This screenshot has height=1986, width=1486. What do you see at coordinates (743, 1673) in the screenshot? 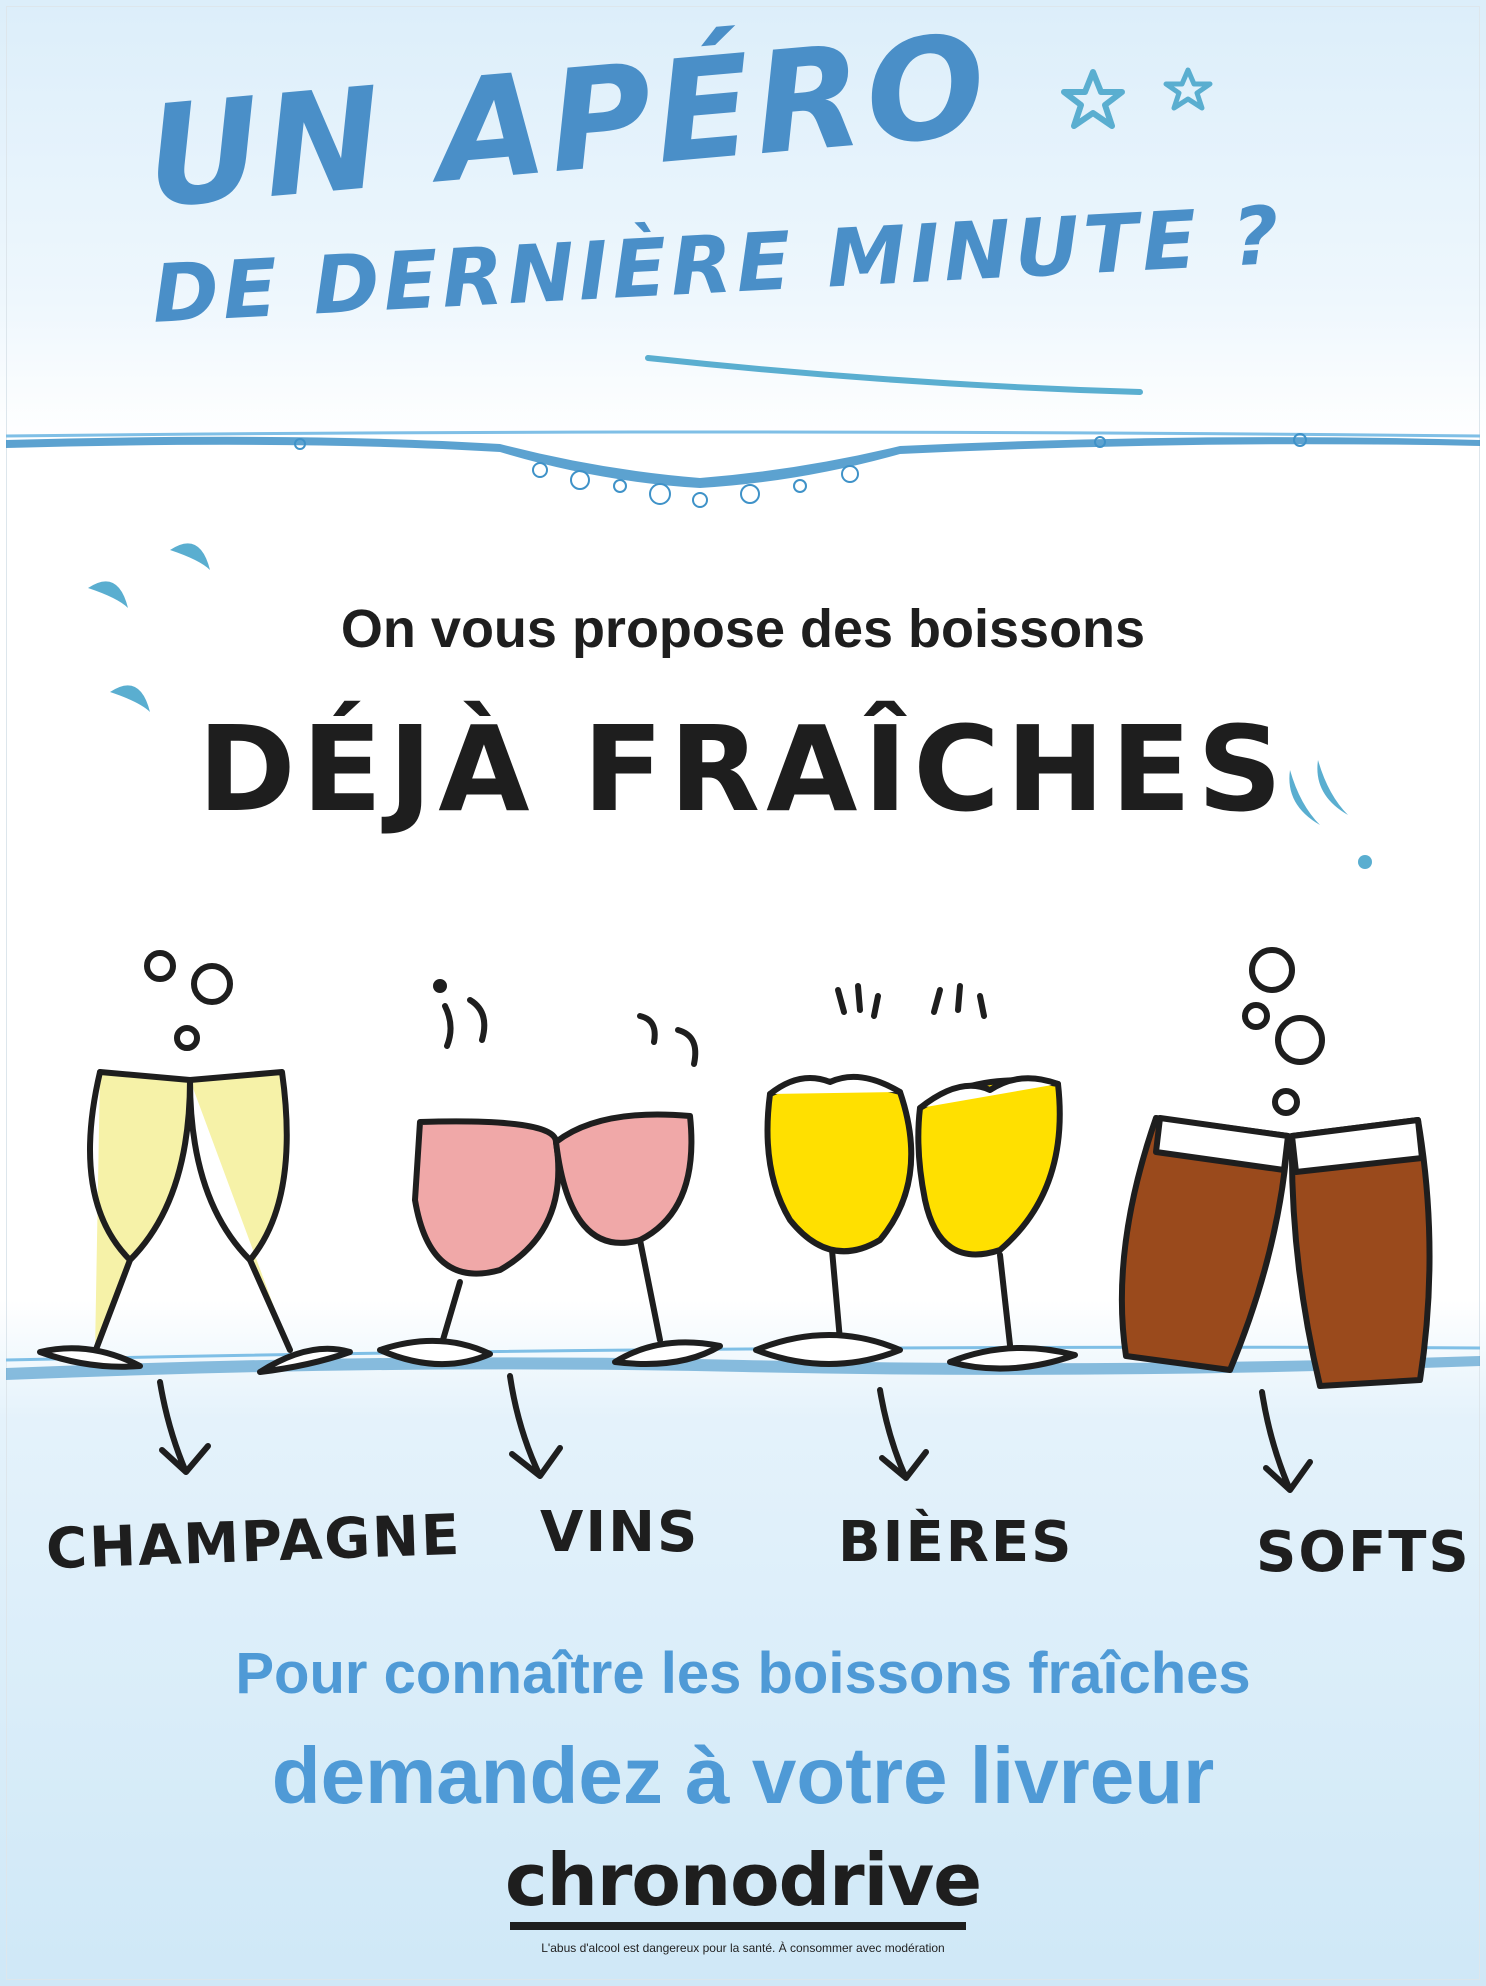
I see `cta-line1: Pour connaître les boissons fraîches` at bounding box center [743, 1673].